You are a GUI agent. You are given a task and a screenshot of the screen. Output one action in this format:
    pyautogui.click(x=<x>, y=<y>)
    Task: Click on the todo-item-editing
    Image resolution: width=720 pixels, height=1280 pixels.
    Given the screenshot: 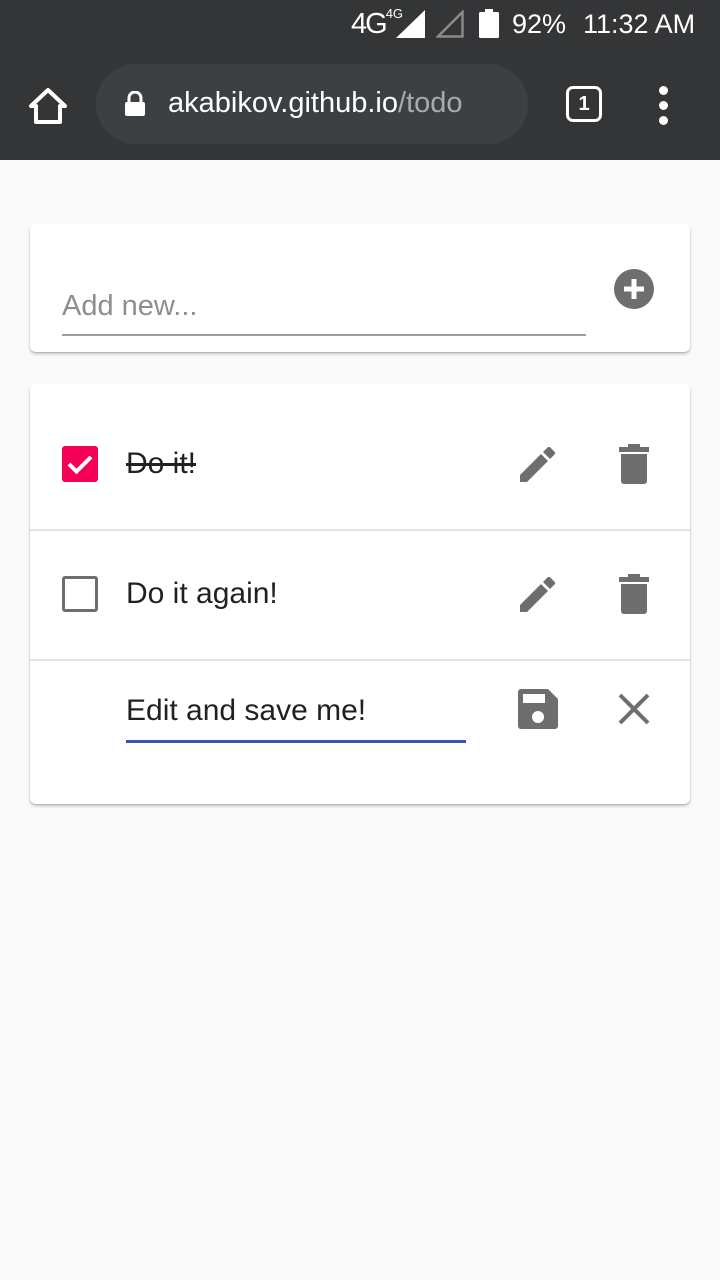 What is the action you would take?
    pyautogui.click(x=360, y=731)
    